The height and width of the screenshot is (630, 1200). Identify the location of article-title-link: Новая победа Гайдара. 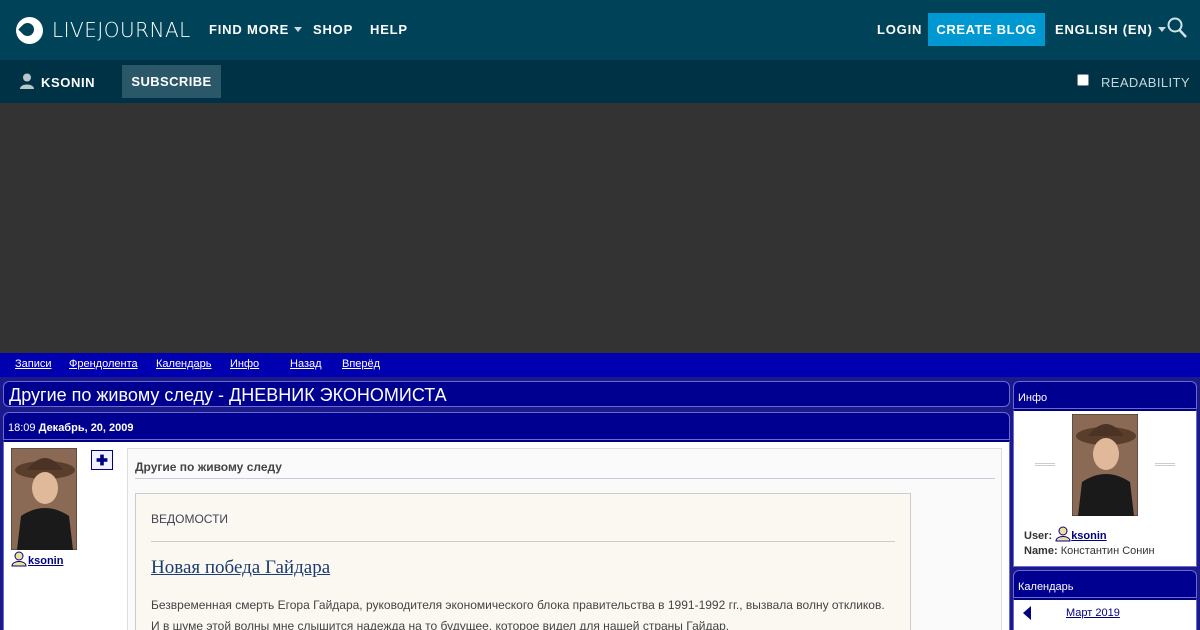
(240, 568).